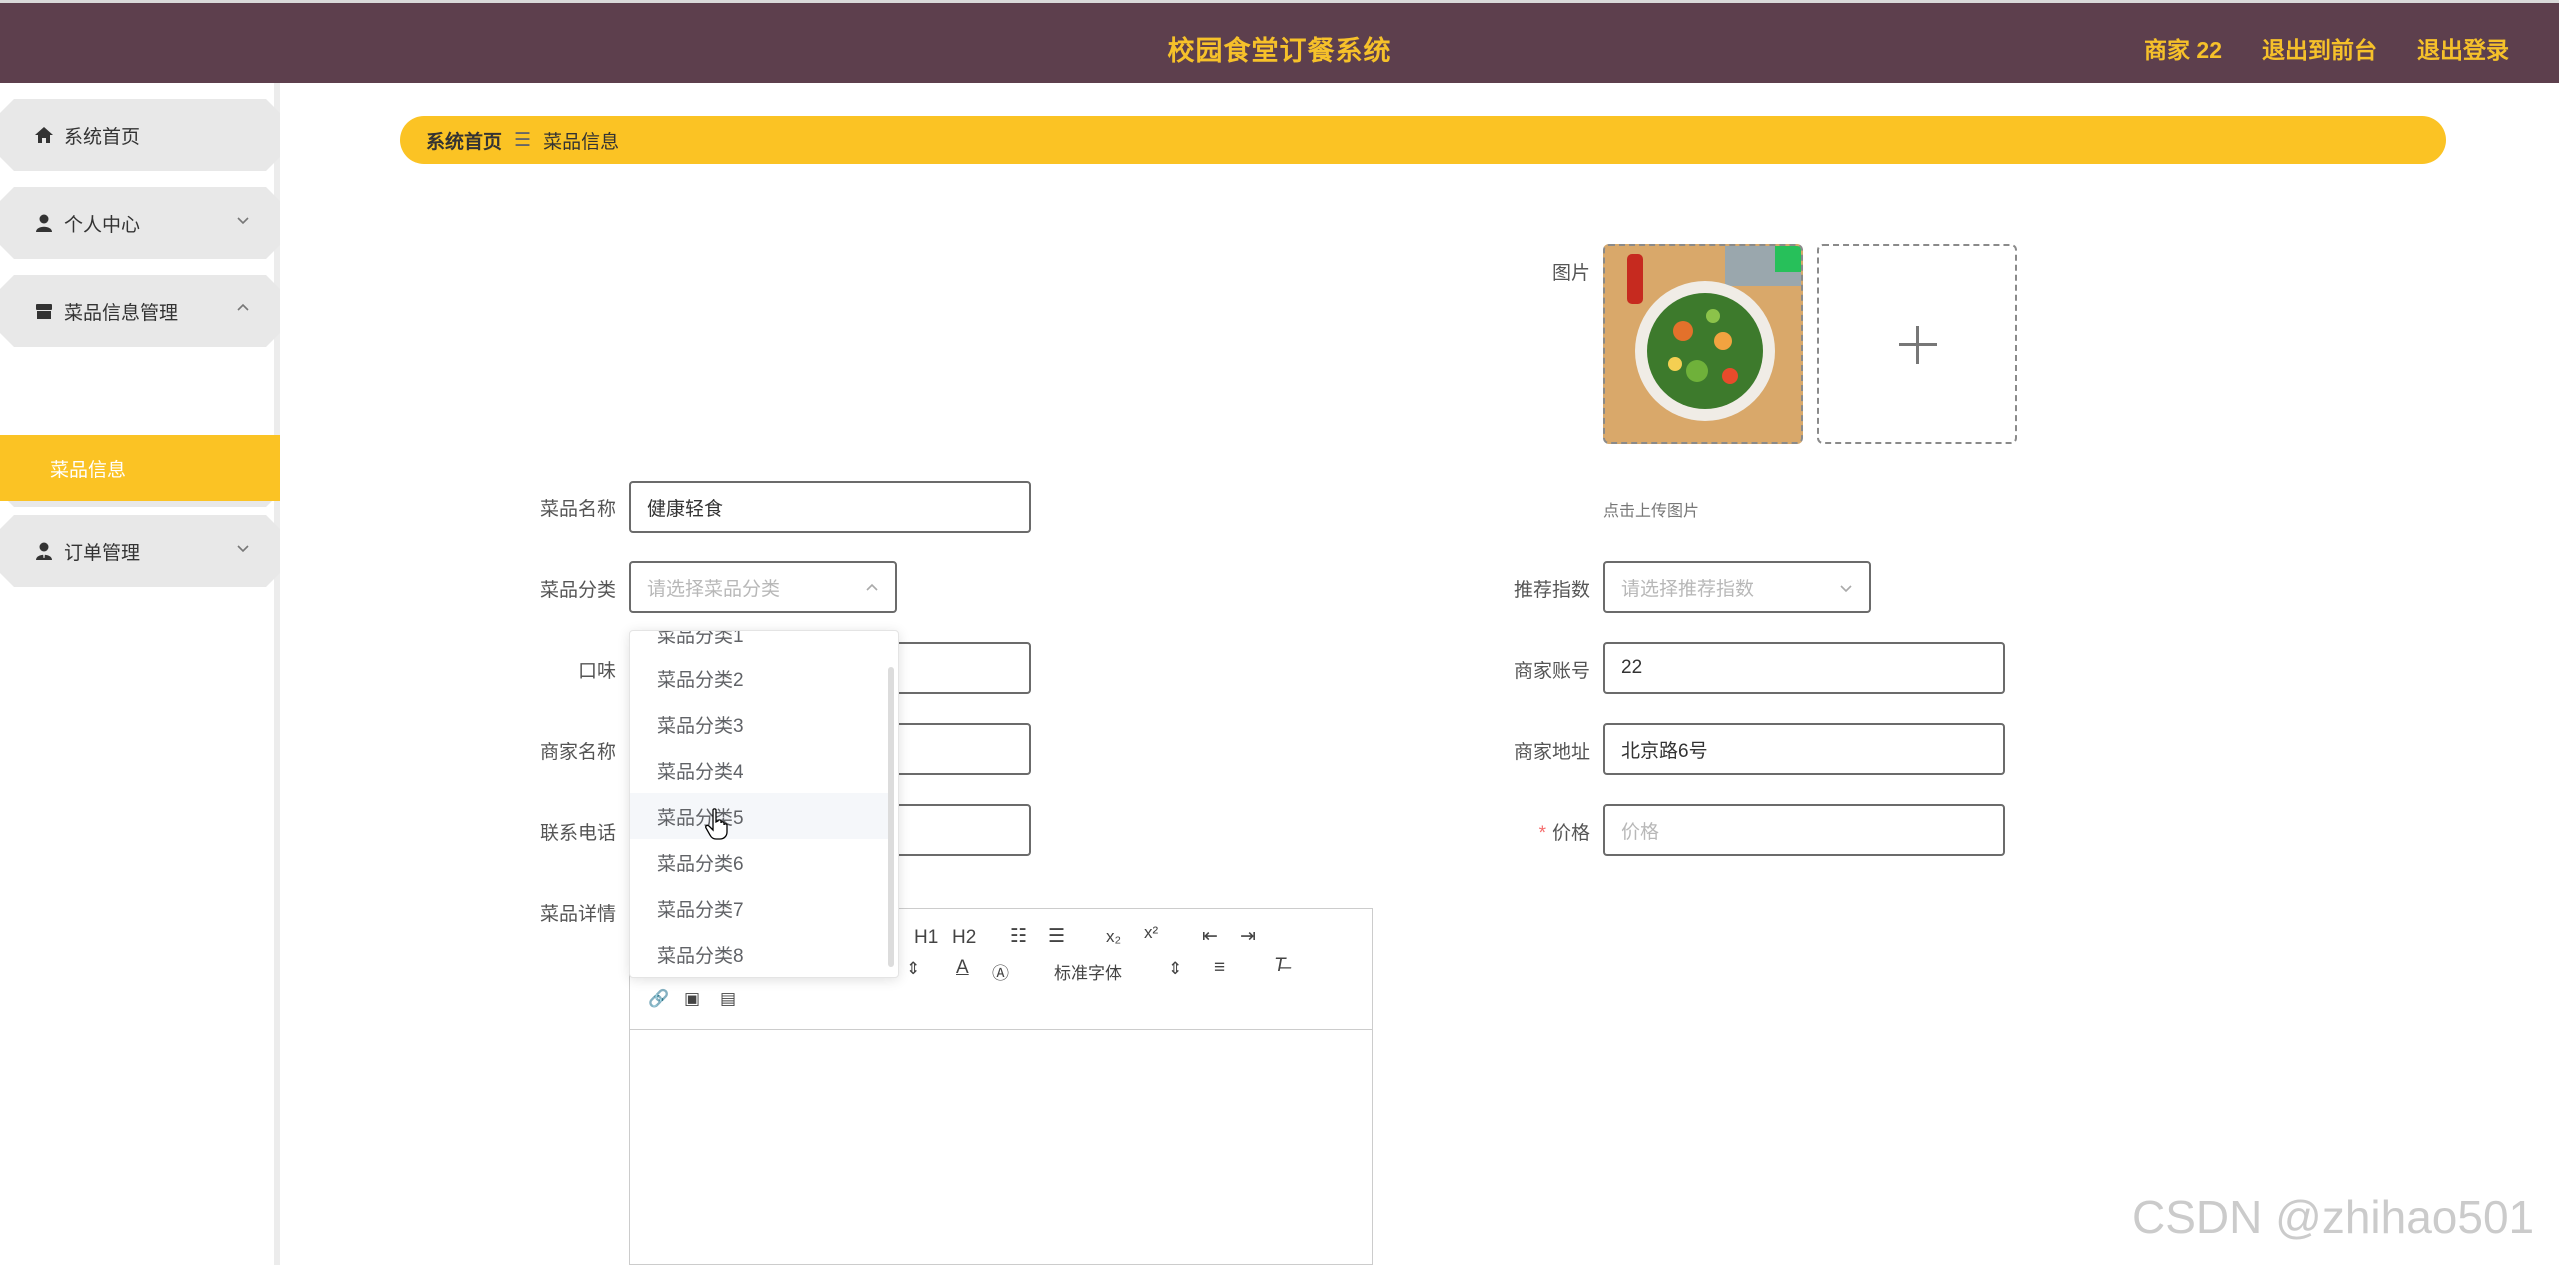 The image size is (2559, 1265). Describe the element at coordinates (1520, 831) in the screenshot. I see `price-label: * 价格` at that location.